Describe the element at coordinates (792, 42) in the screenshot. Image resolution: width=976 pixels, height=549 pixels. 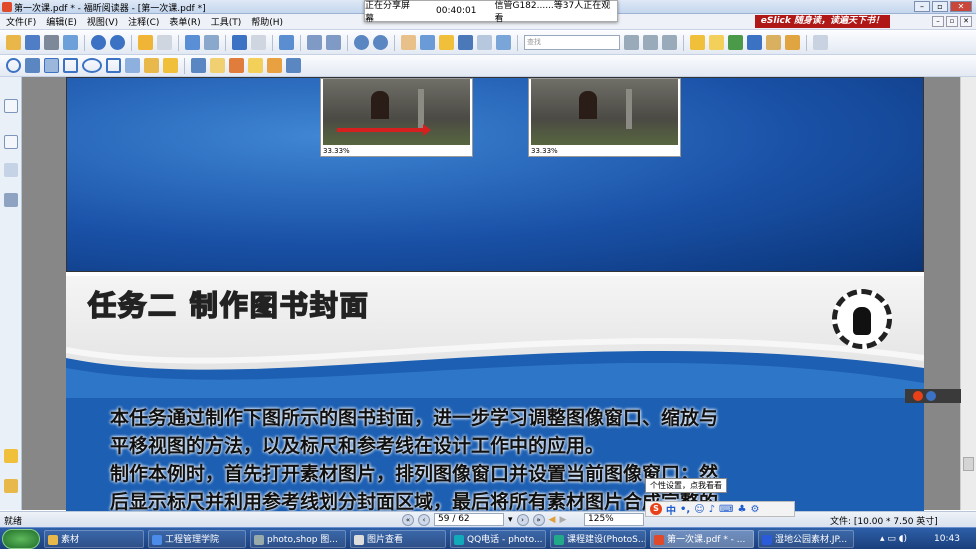
I see `typewriter-icon` at that location.